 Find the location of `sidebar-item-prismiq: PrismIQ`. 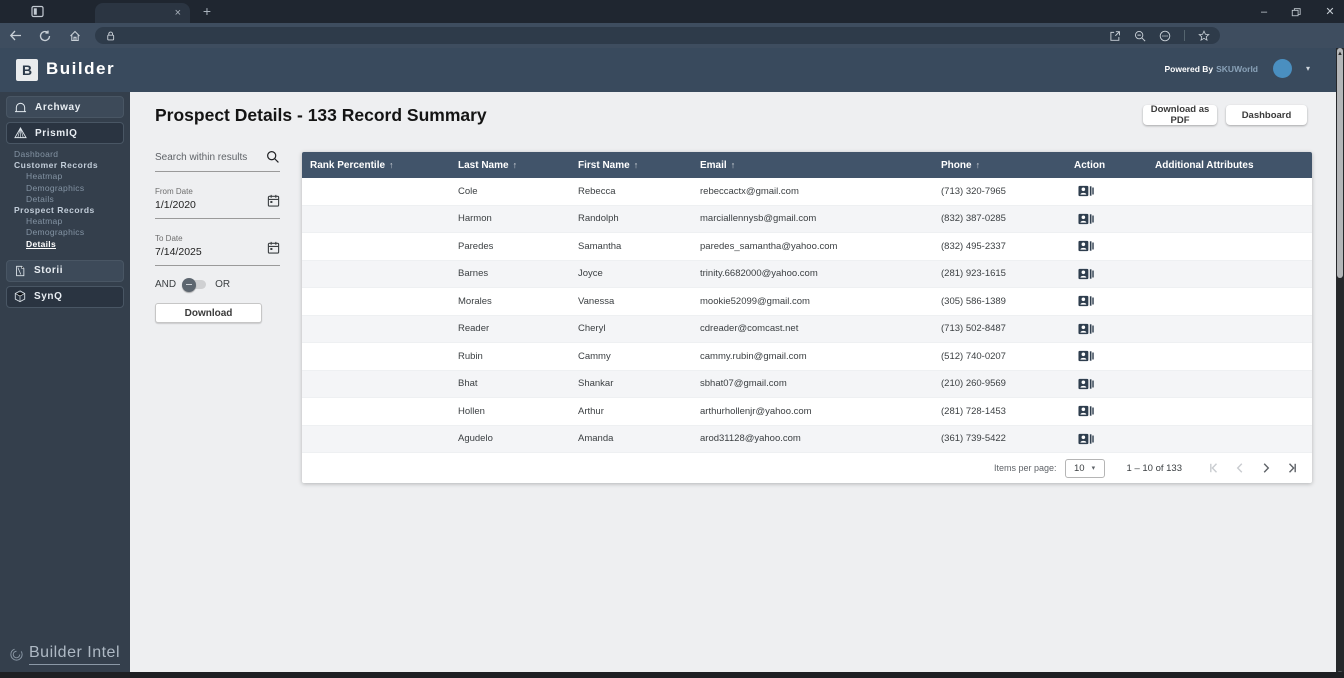

sidebar-item-prismiq: PrismIQ is located at coordinates (65, 133).